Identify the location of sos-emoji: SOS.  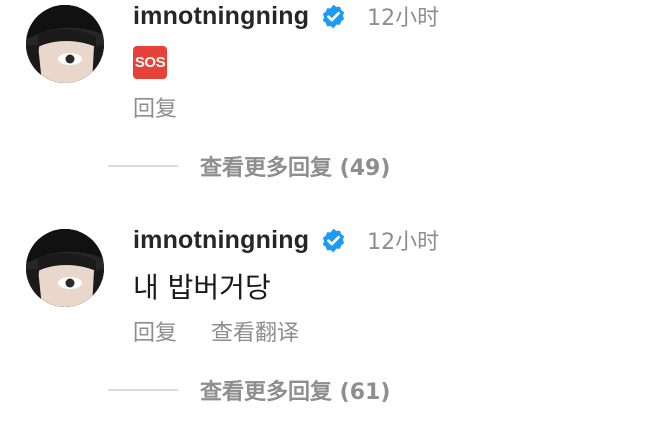
(150, 62).